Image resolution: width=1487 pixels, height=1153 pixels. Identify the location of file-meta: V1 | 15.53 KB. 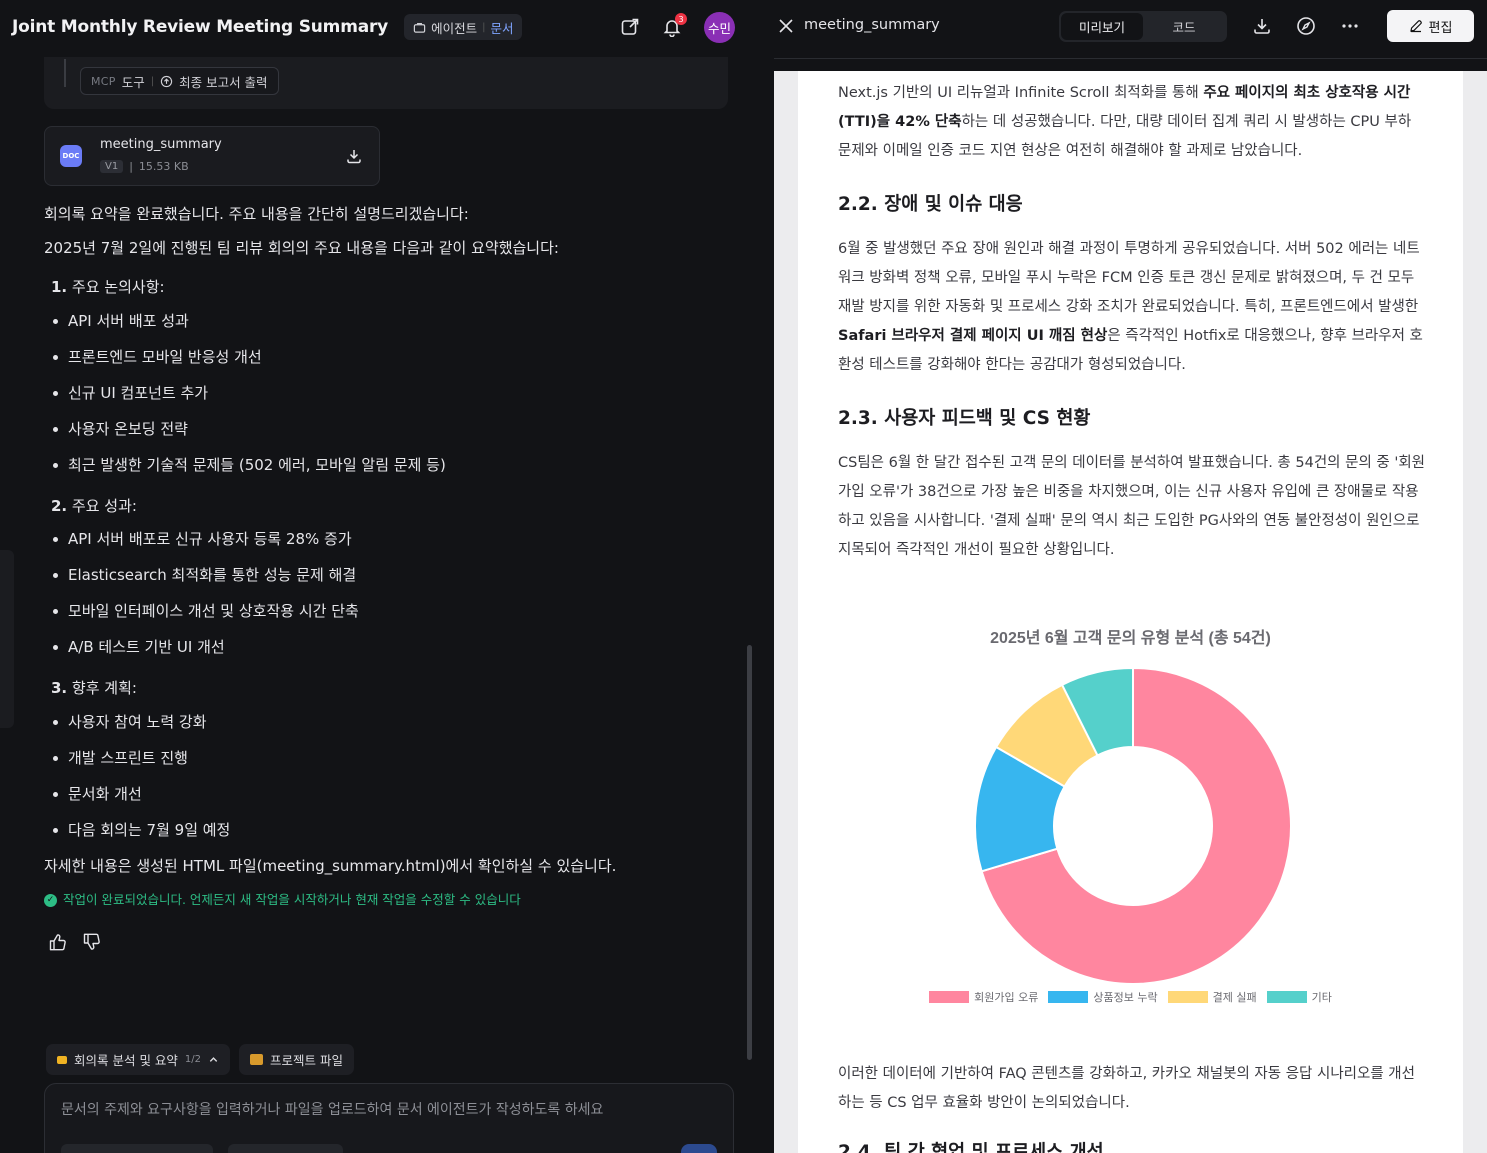
(144, 166).